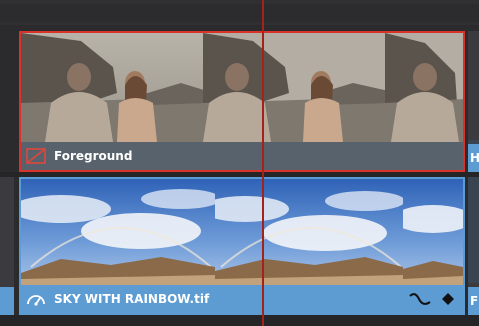 The width and height of the screenshot is (479, 326). What do you see at coordinates (473, 101) in the screenshot?
I see `clip-next-v2: H` at bounding box center [473, 101].